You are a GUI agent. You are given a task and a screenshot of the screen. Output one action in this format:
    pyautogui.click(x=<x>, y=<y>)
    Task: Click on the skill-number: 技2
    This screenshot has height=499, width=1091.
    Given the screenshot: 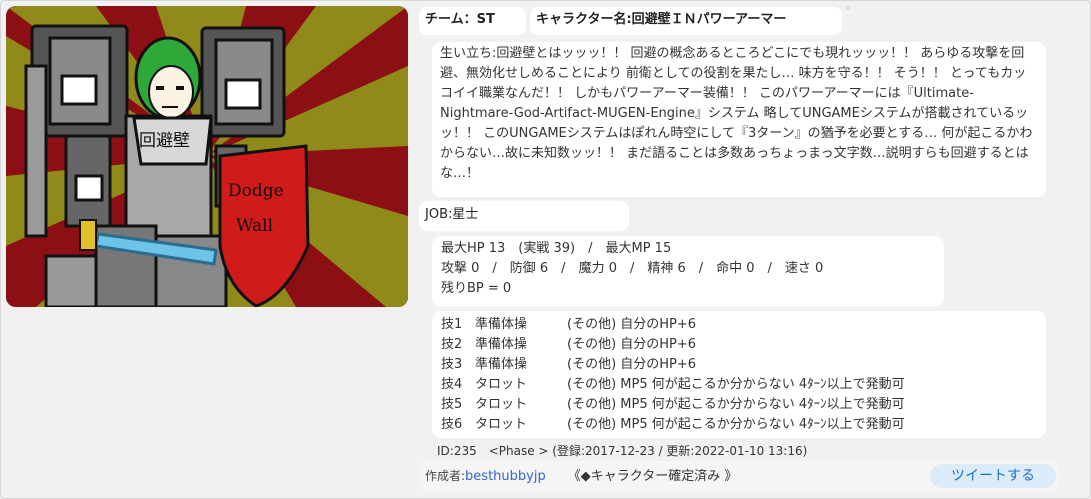 What is the action you would take?
    pyautogui.click(x=452, y=344)
    